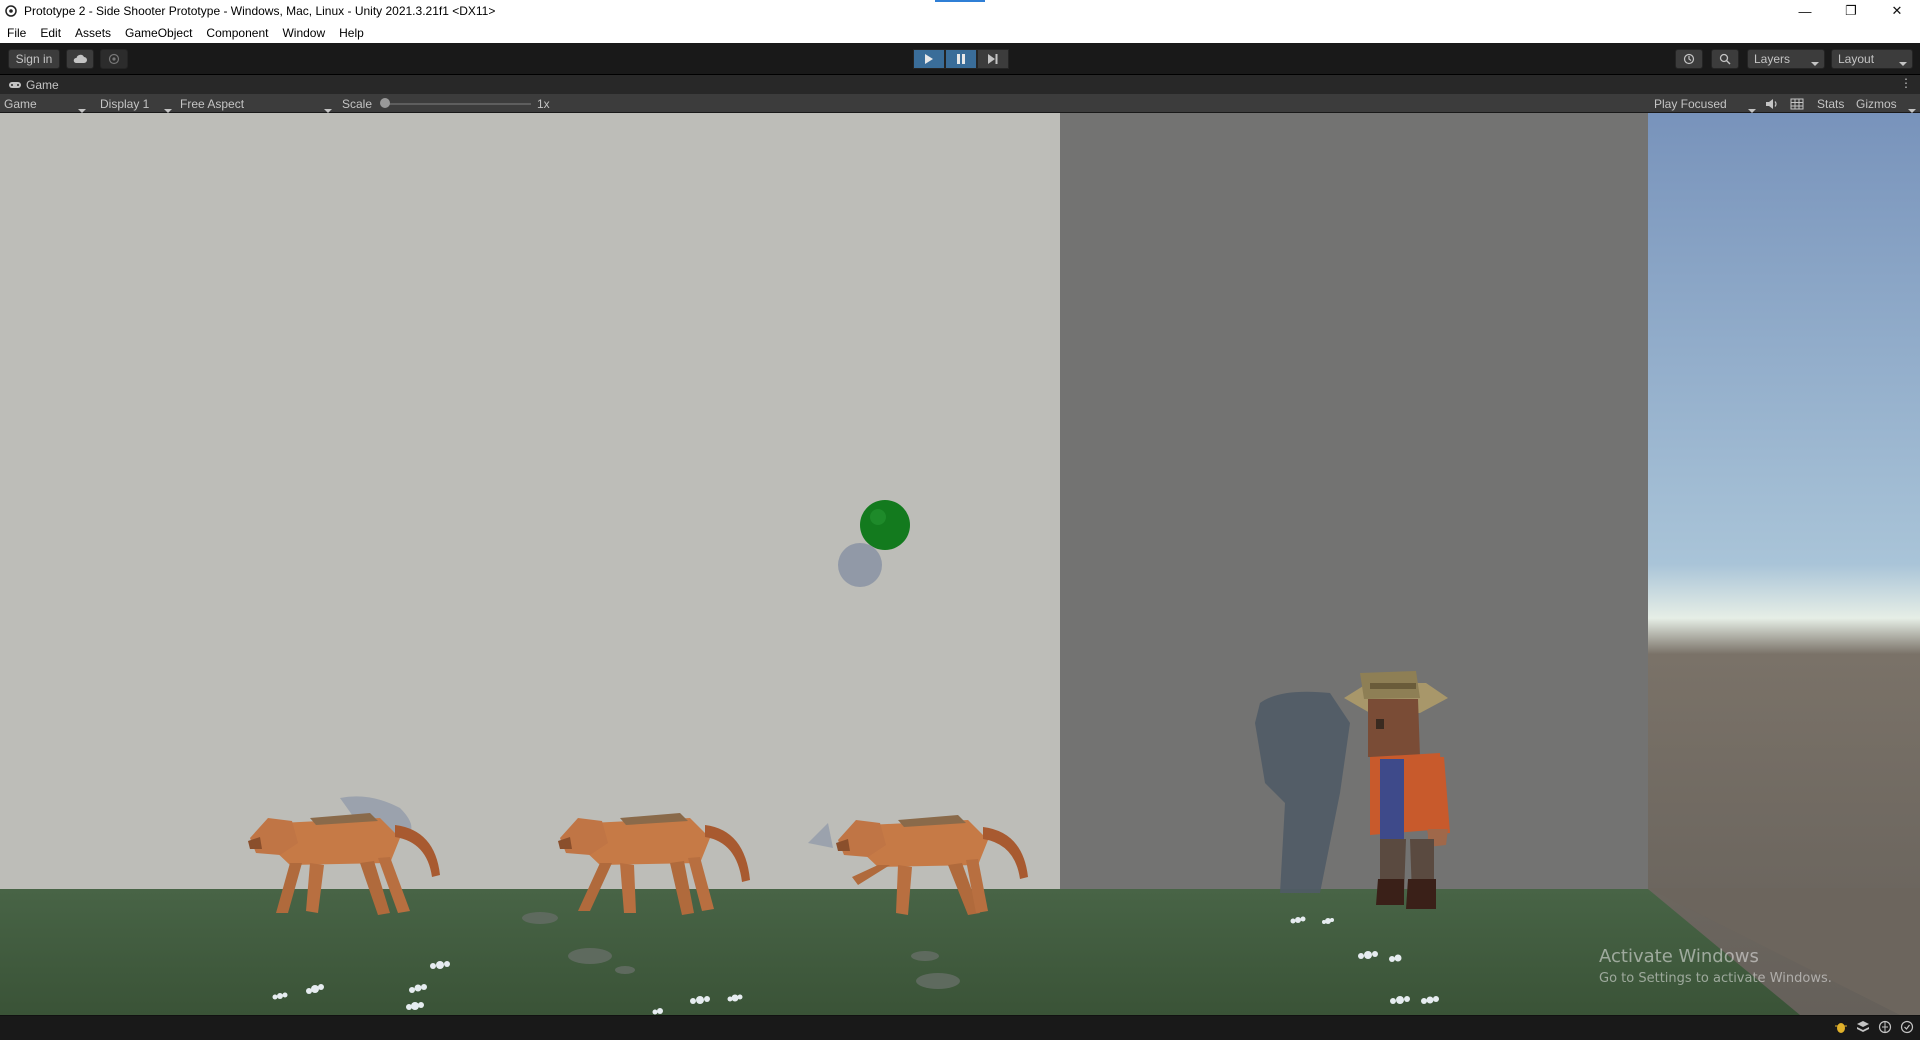  What do you see at coordinates (960, 1027) in the screenshot?
I see `status-bar` at bounding box center [960, 1027].